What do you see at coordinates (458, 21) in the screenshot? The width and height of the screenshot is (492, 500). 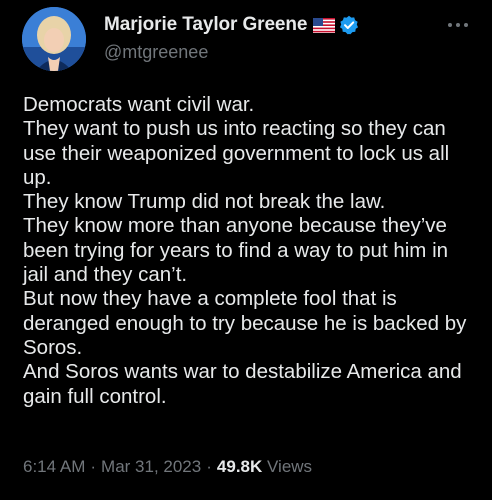 I see `more-options-icon` at bounding box center [458, 21].